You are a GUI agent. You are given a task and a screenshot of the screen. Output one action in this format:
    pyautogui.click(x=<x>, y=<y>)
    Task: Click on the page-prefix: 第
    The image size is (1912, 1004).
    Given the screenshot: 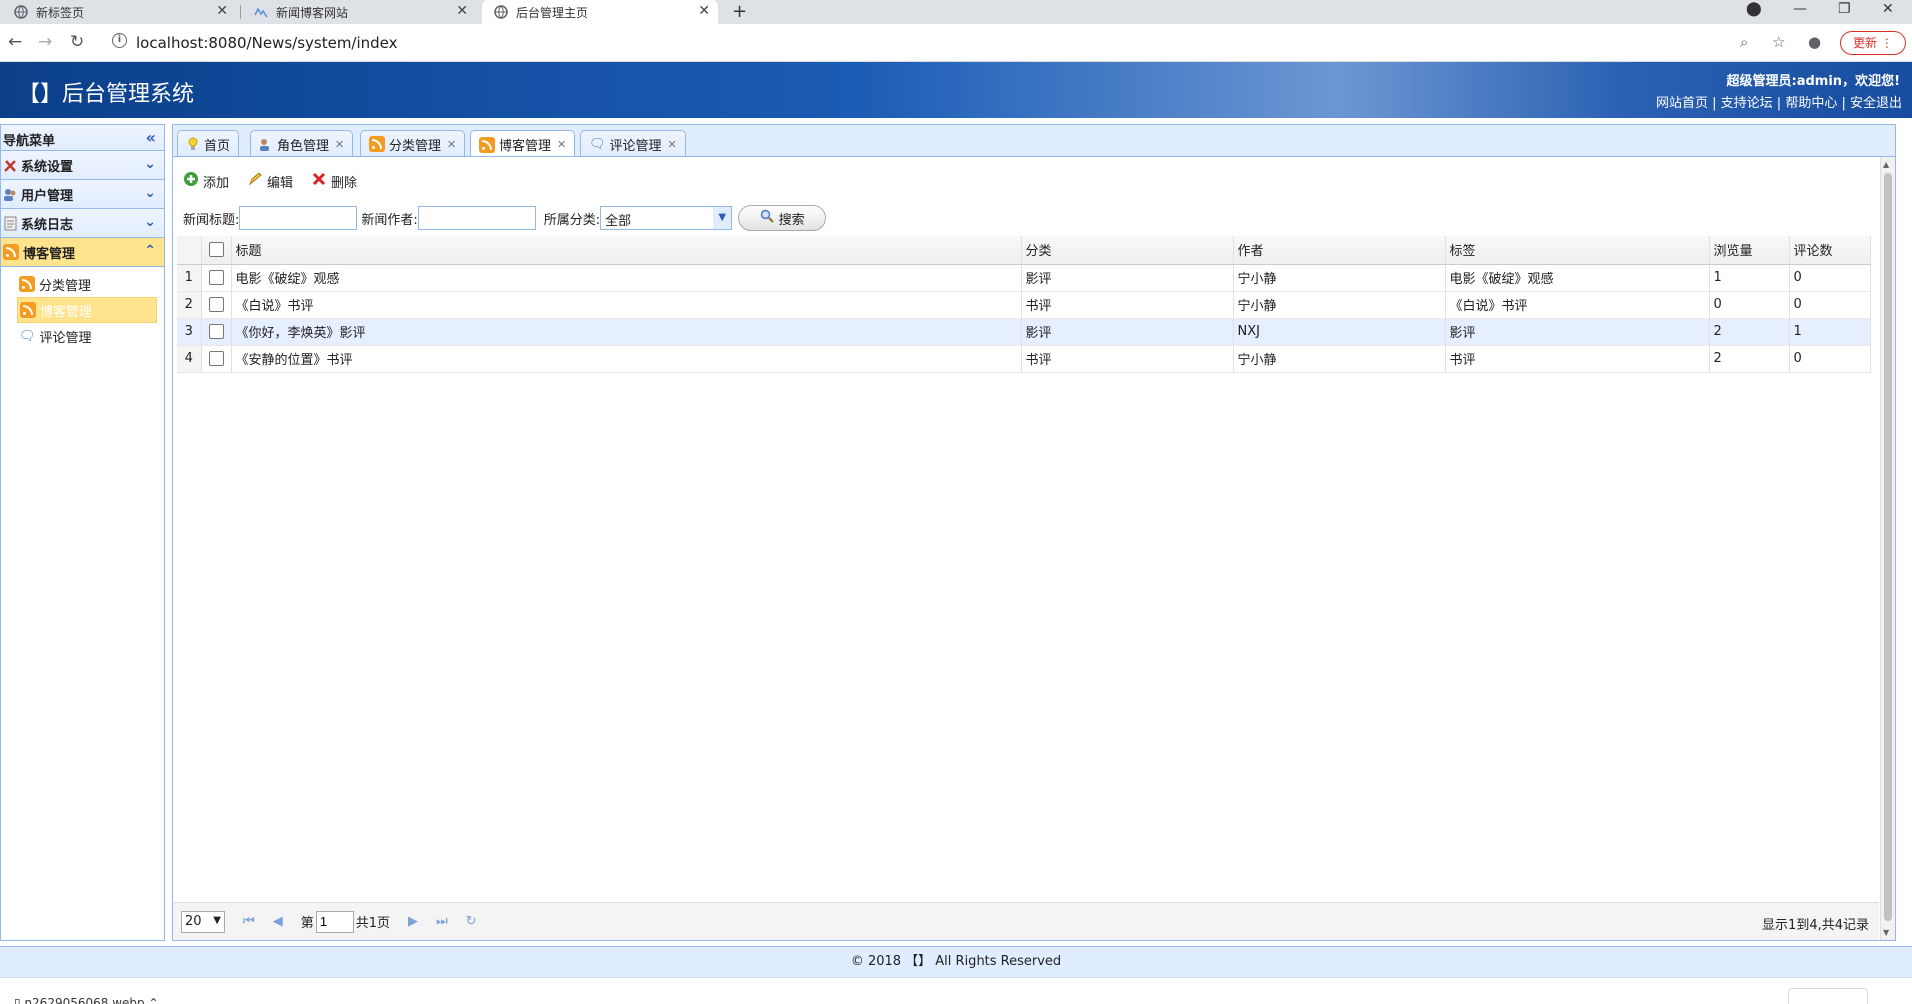 What is the action you would take?
    pyautogui.click(x=307, y=923)
    